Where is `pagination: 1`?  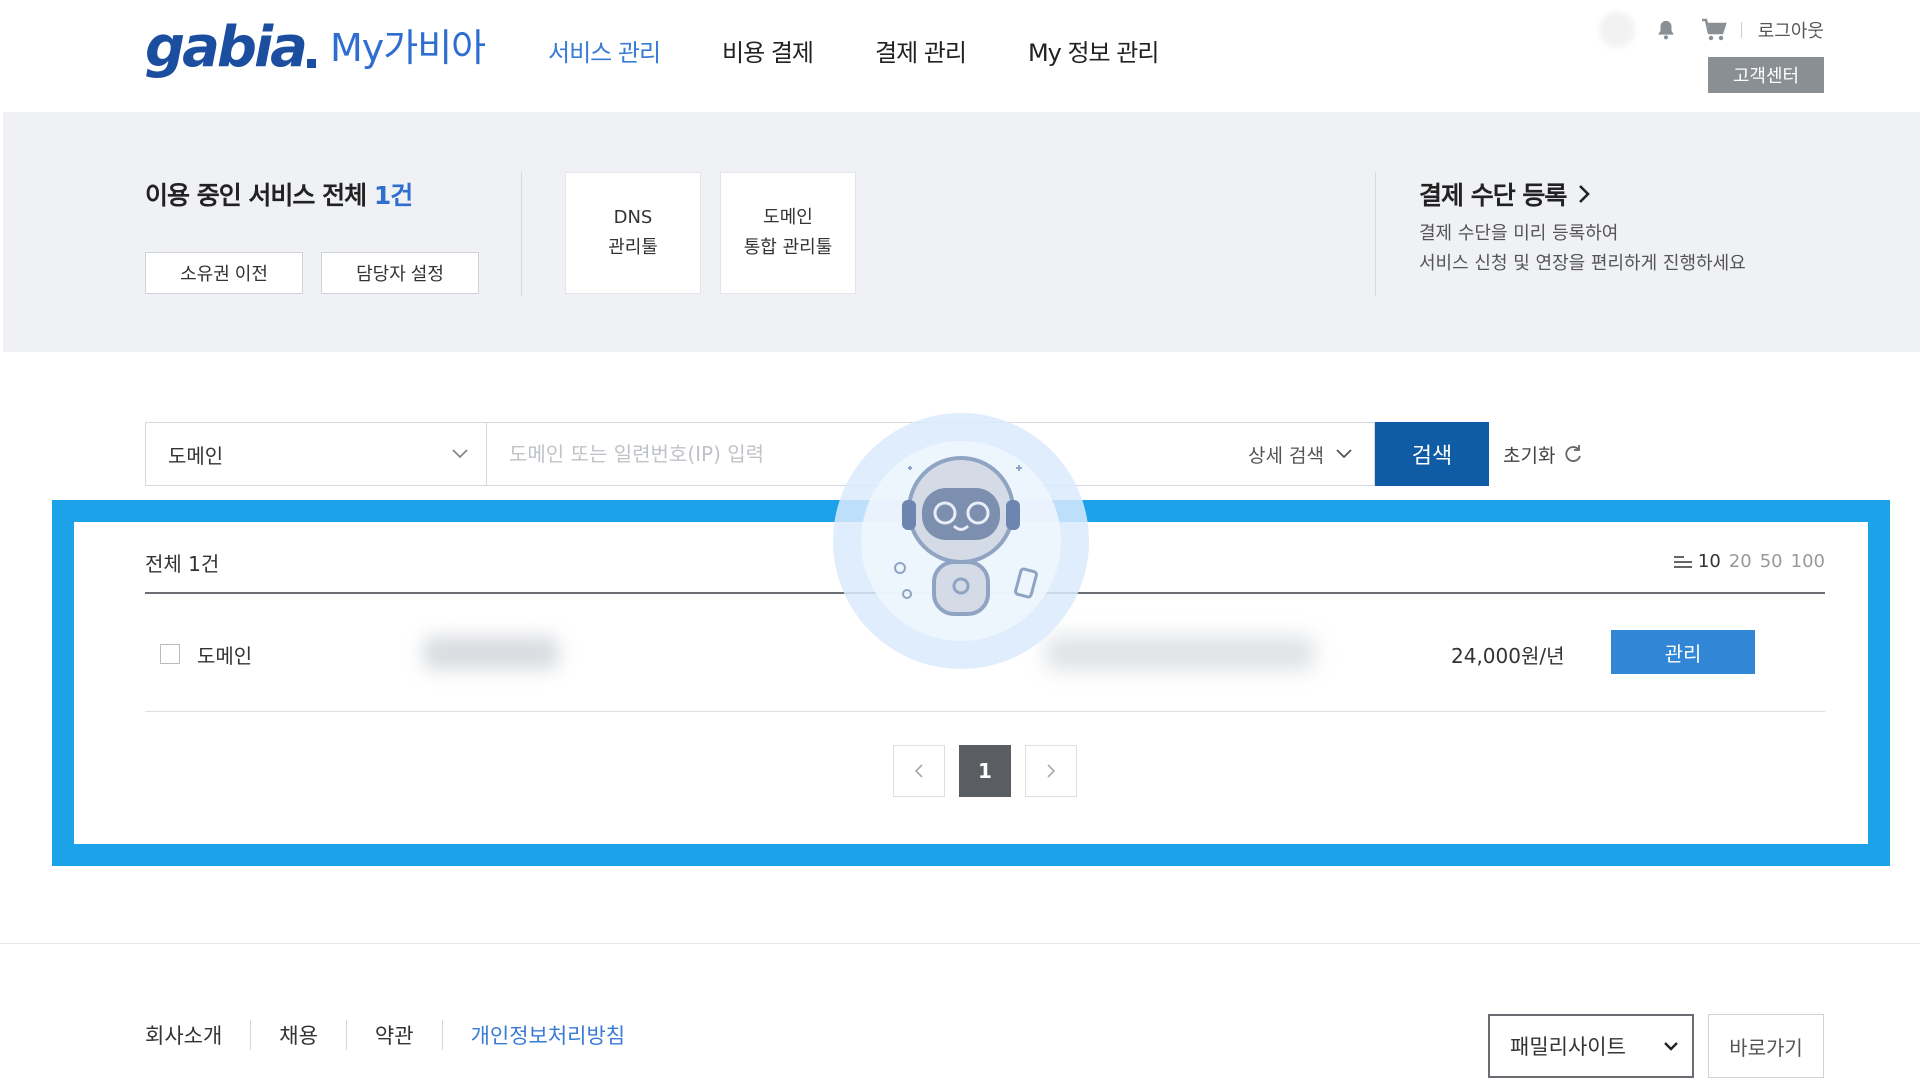 pagination: 1 is located at coordinates (992, 771).